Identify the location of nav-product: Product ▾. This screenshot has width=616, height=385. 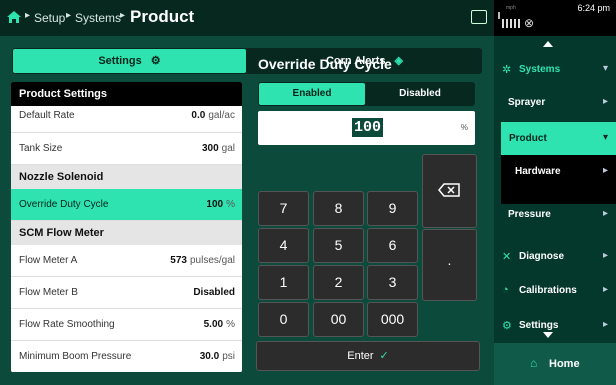
(558, 138).